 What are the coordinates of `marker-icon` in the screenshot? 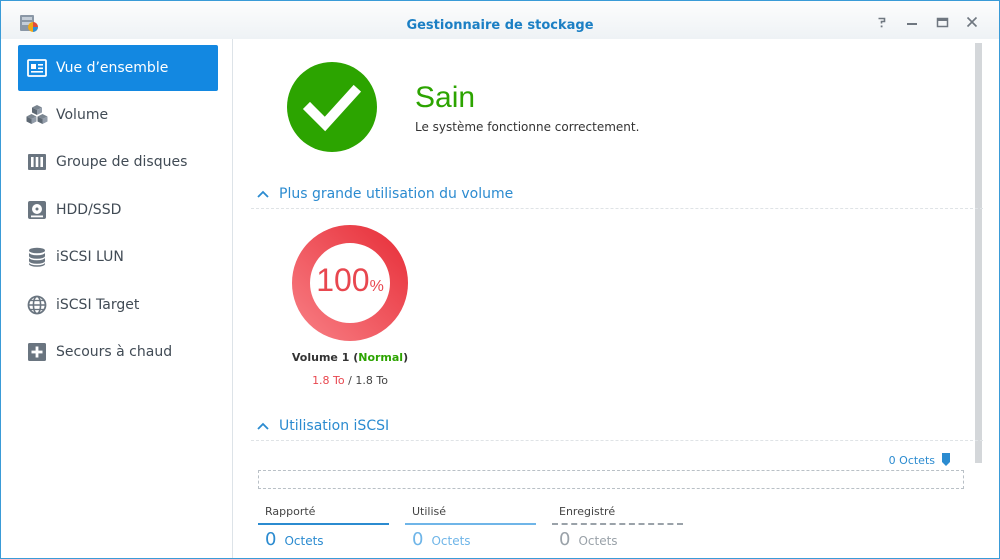 It's located at (946, 459).